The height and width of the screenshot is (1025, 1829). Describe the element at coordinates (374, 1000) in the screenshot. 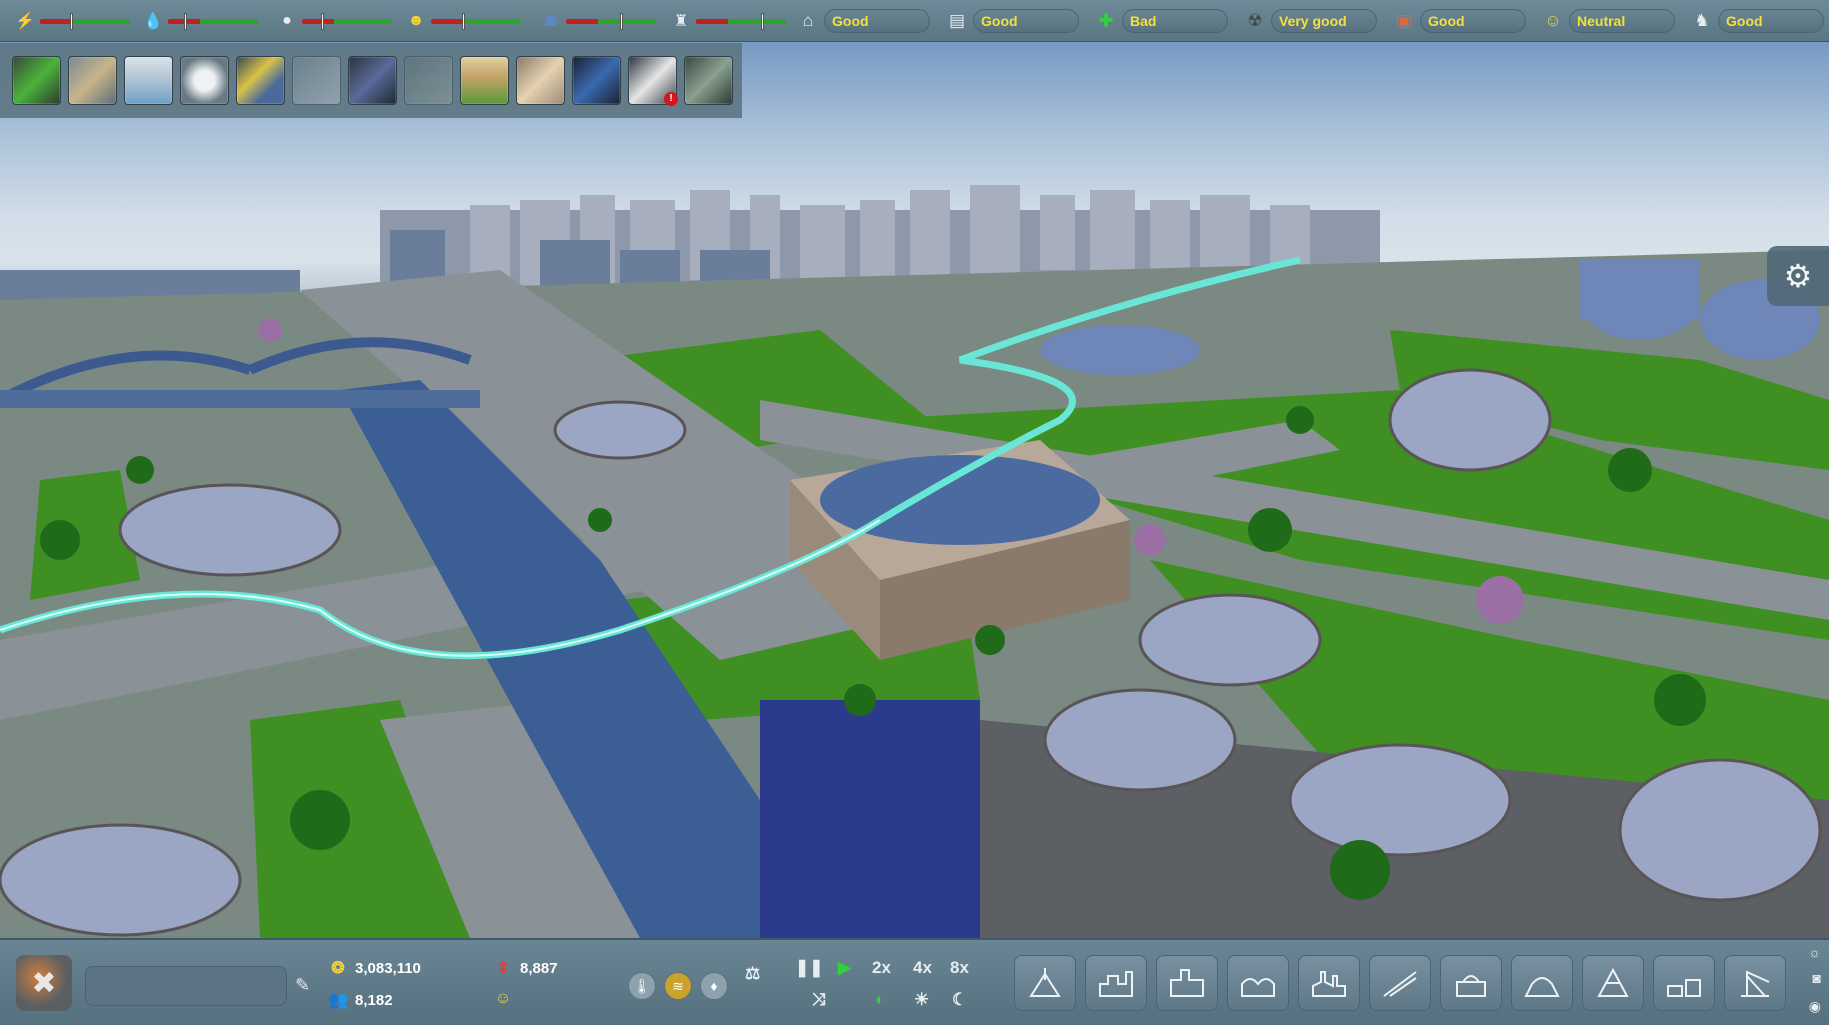

I see `population-value: 8,182` at that location.